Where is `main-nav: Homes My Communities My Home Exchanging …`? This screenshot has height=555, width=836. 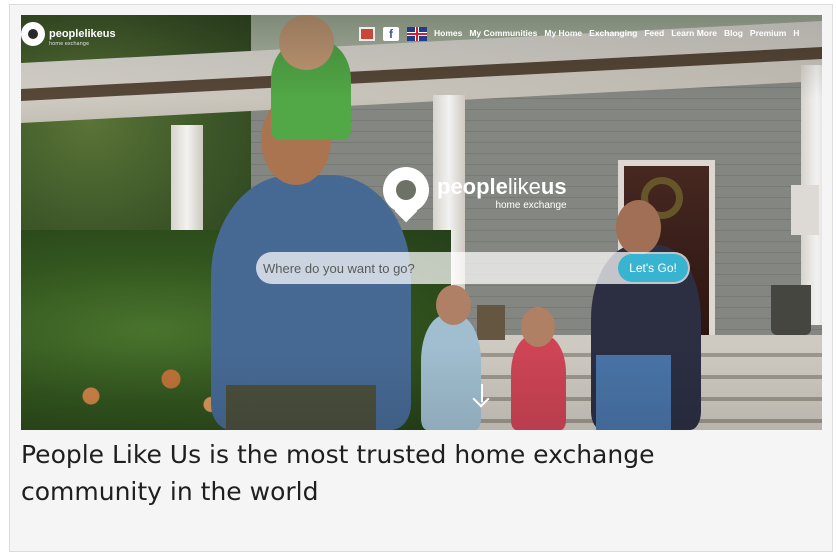 main-nav: Homes My Communities My Home Exchanging … is located at coordinates (616, 33).